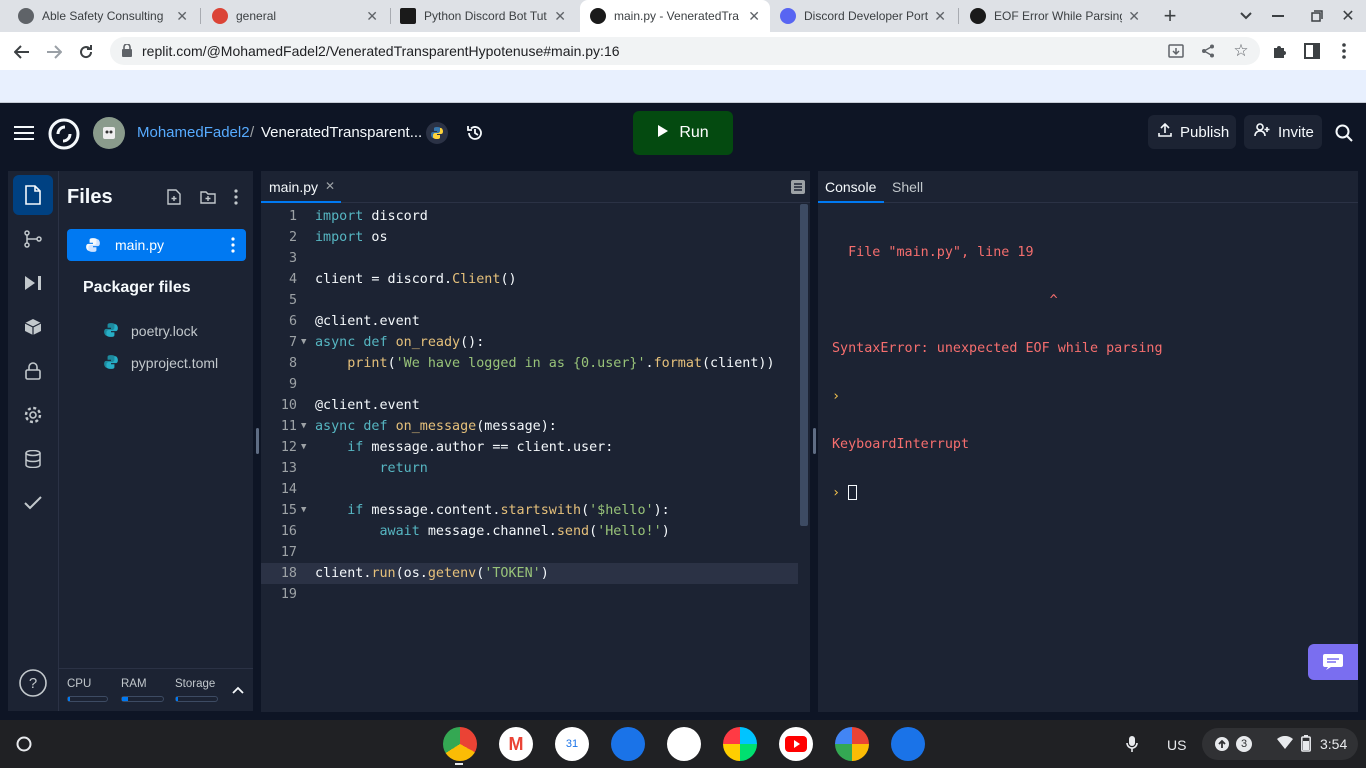 The width and height of the screenshot is (1366, 768). What do you see at coordinates (798, 187) in the screenshot?
I see `editor-settings-icon` at bounding box center [798, 187].